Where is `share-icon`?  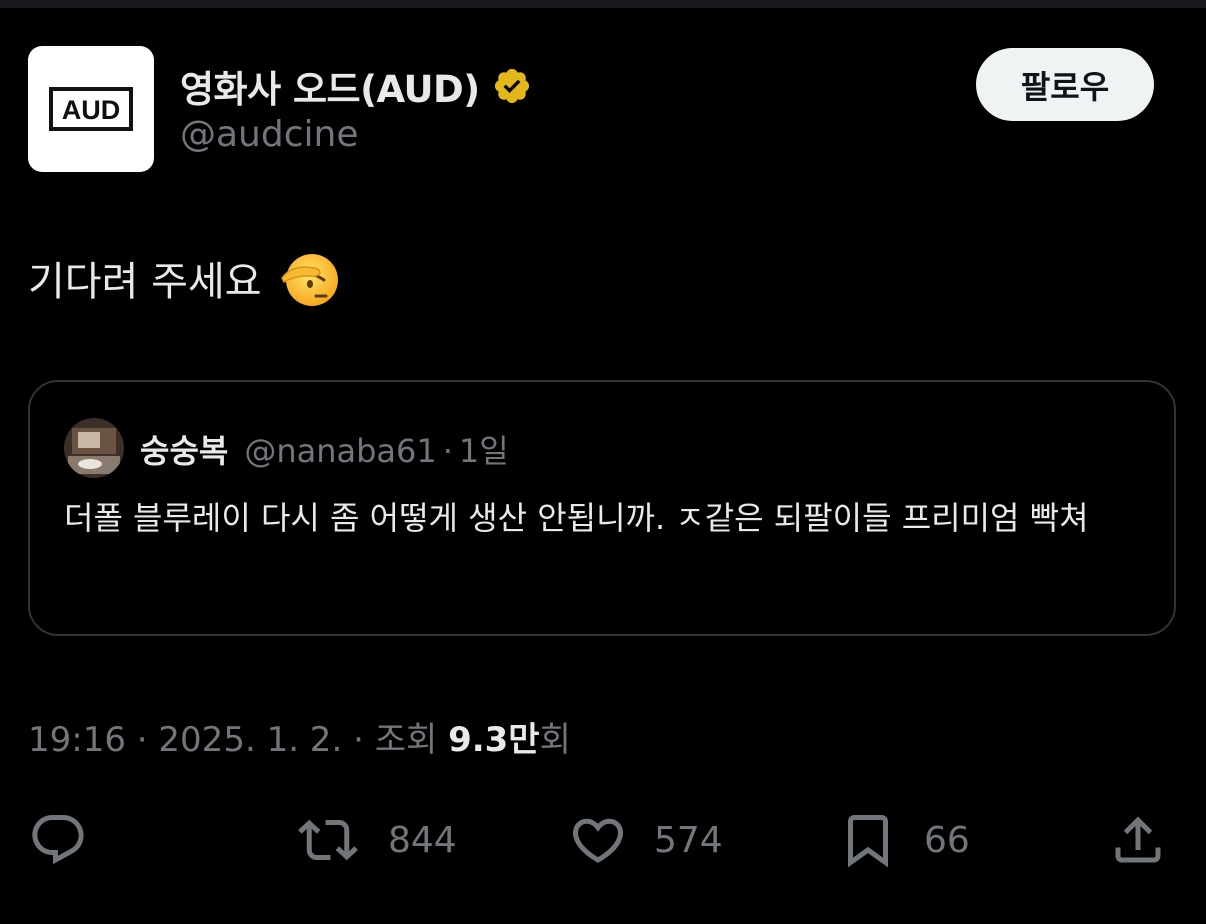
share-icon is located at coordinates (1138, 839).